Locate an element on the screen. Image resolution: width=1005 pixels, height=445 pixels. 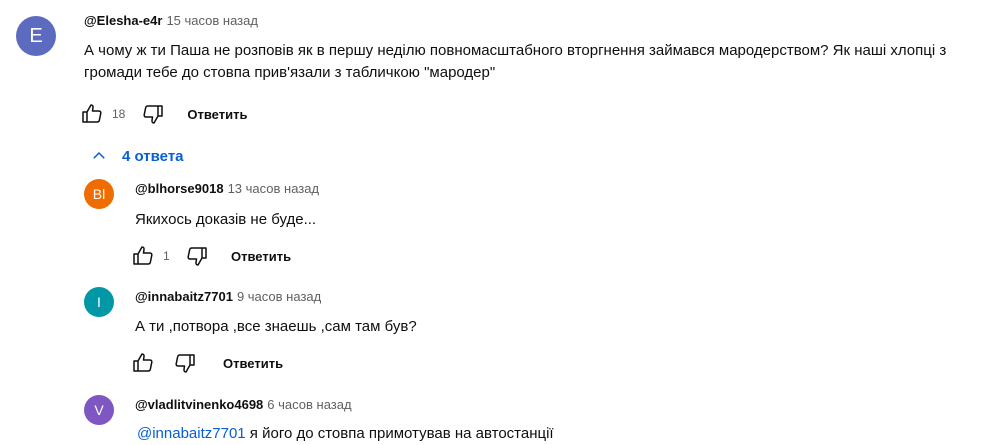
avatar: V is located at coordinates (99, 410).